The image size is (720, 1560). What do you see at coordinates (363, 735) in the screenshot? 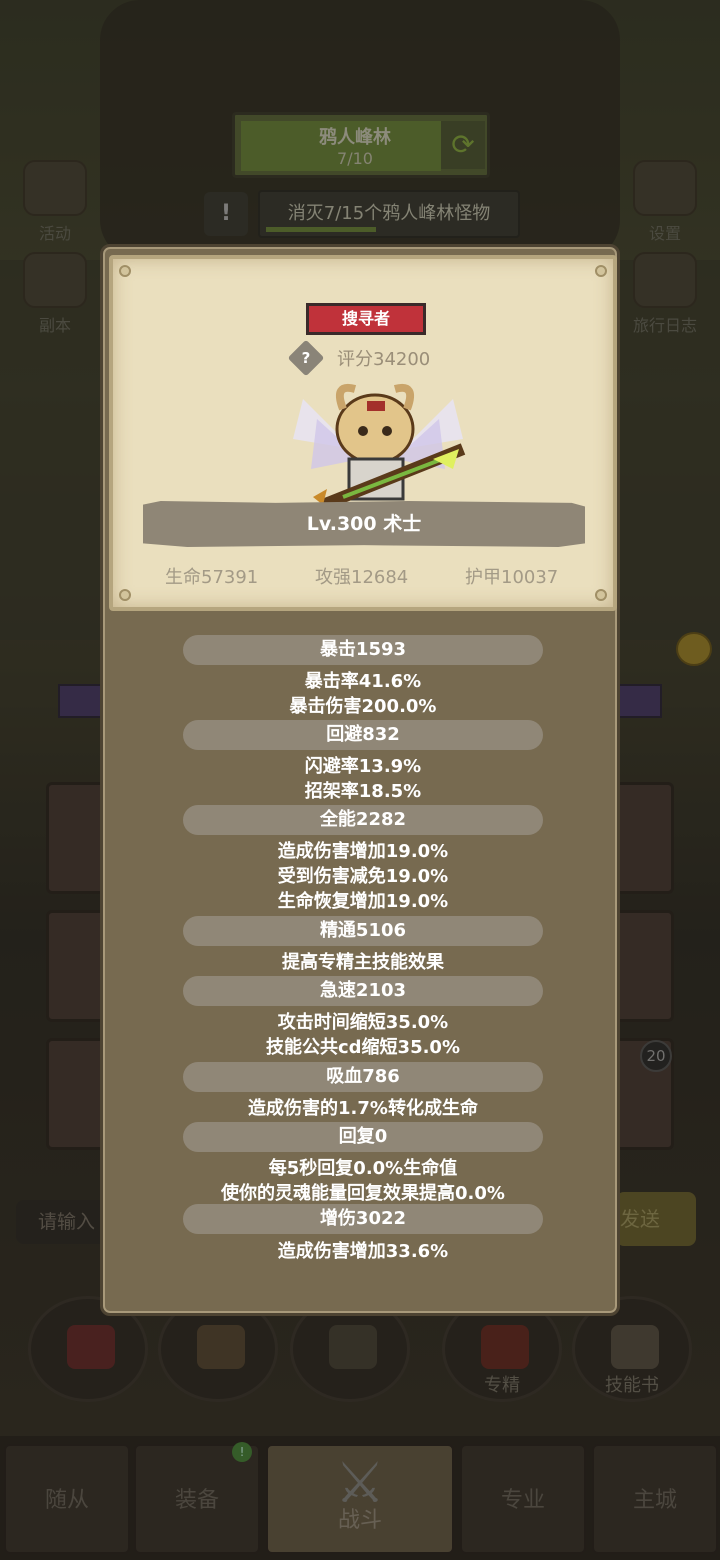
I see `avoidance-header: 回避832` at bounding box center [363, 735].